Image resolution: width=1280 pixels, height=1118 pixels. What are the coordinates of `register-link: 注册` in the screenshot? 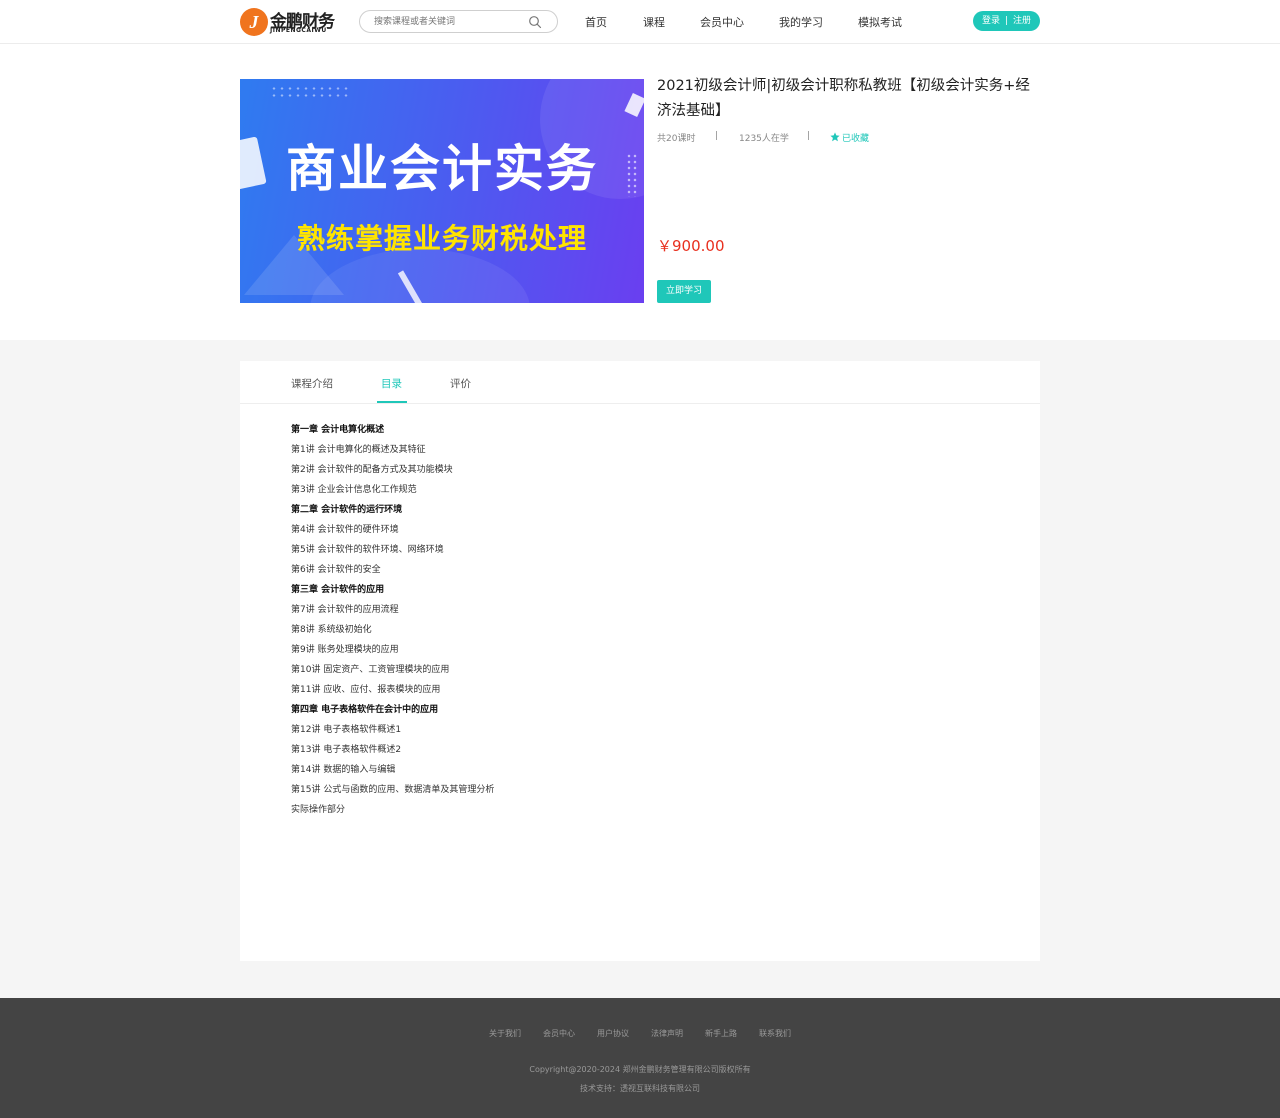 It's located at (1022, 21).